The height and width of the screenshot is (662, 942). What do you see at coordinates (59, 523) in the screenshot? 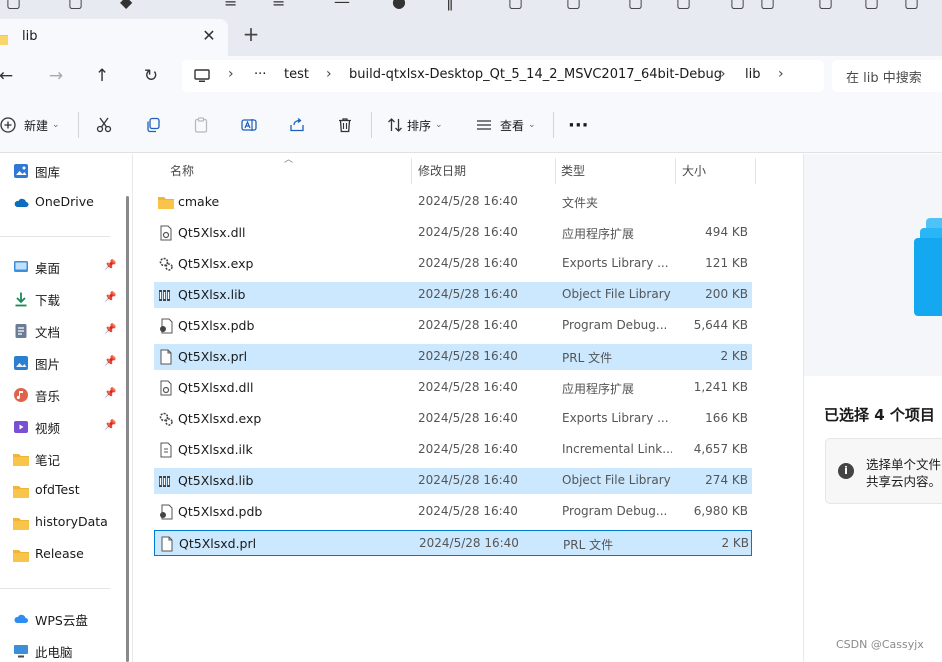
I see `sidebar-item-historydata: historyData` at bounding box center [59, 523].